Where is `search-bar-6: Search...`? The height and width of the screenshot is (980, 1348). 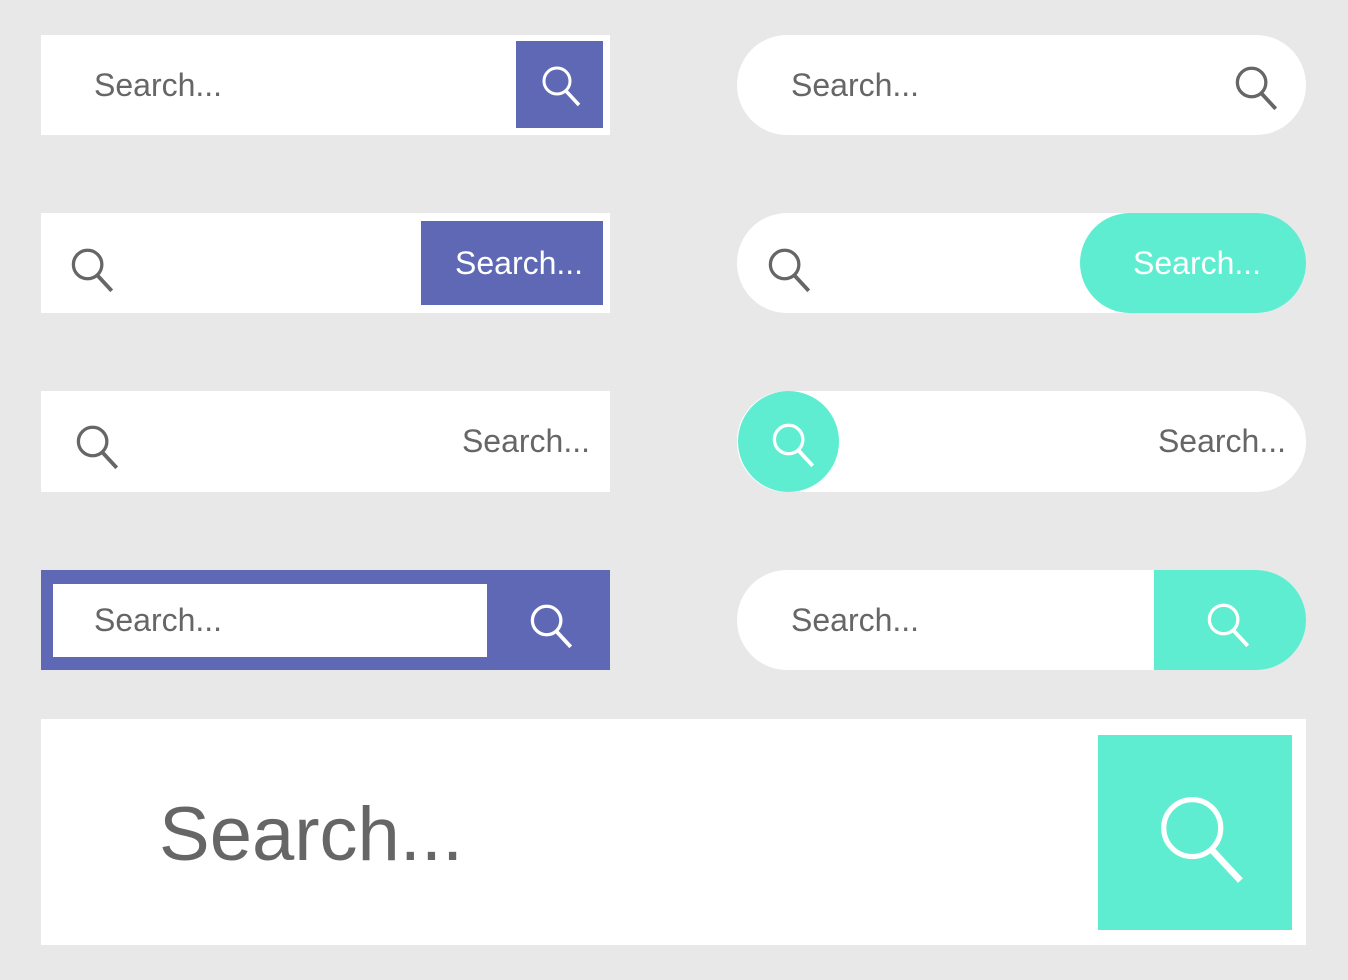
search-bar-6: Search... is located at coordinates (1021, 263).